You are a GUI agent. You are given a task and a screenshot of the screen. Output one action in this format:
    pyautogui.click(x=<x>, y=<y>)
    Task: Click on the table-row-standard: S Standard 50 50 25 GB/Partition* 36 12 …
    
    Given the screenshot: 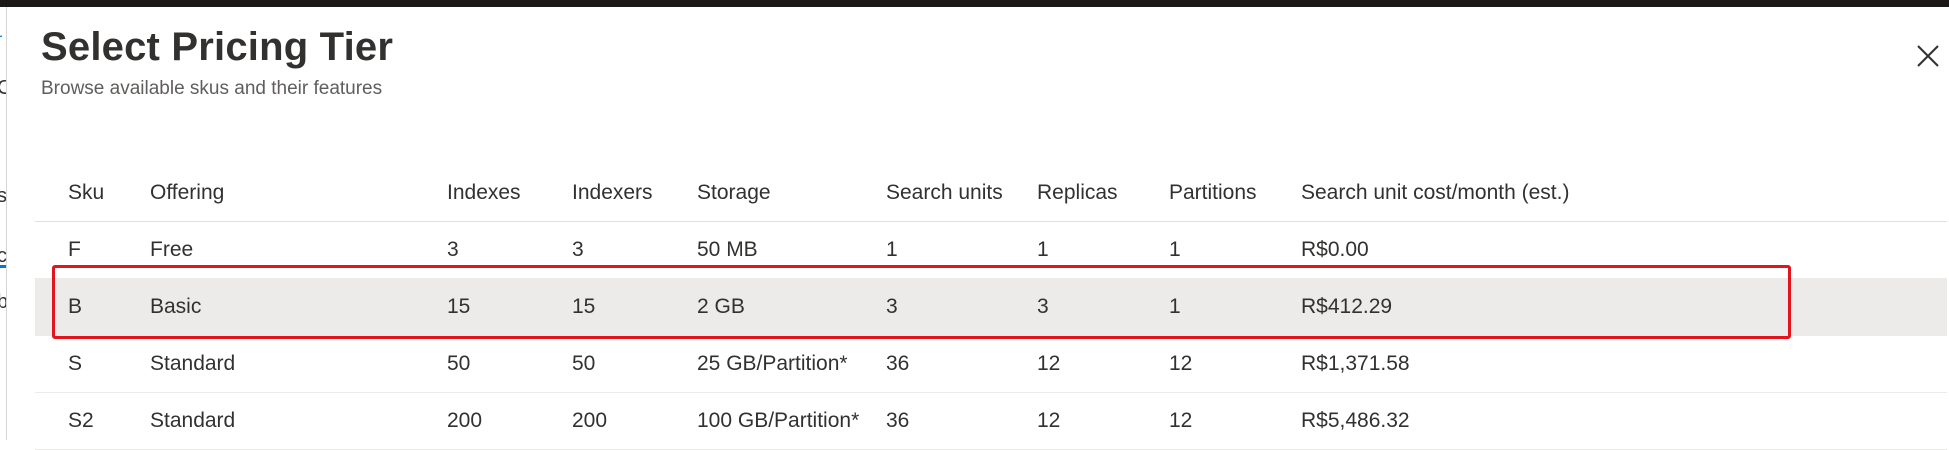 What is the action you would take?
    pyautogui.click(x=991, y=364)
    